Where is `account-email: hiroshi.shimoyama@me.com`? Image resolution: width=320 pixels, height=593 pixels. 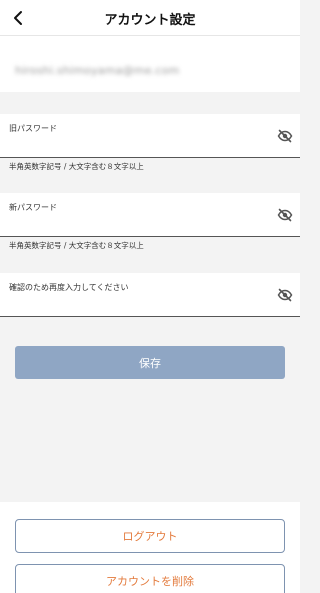
account-email: hiroshi.shimoyama@me.com is located at coordinates (97, 70).